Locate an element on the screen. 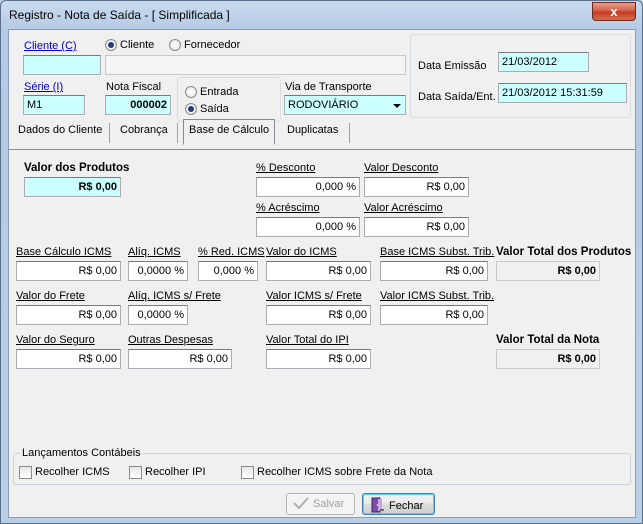 The height and width of the screenshot is (524, 643). radio-entrada is located at coordinates (191, 92).